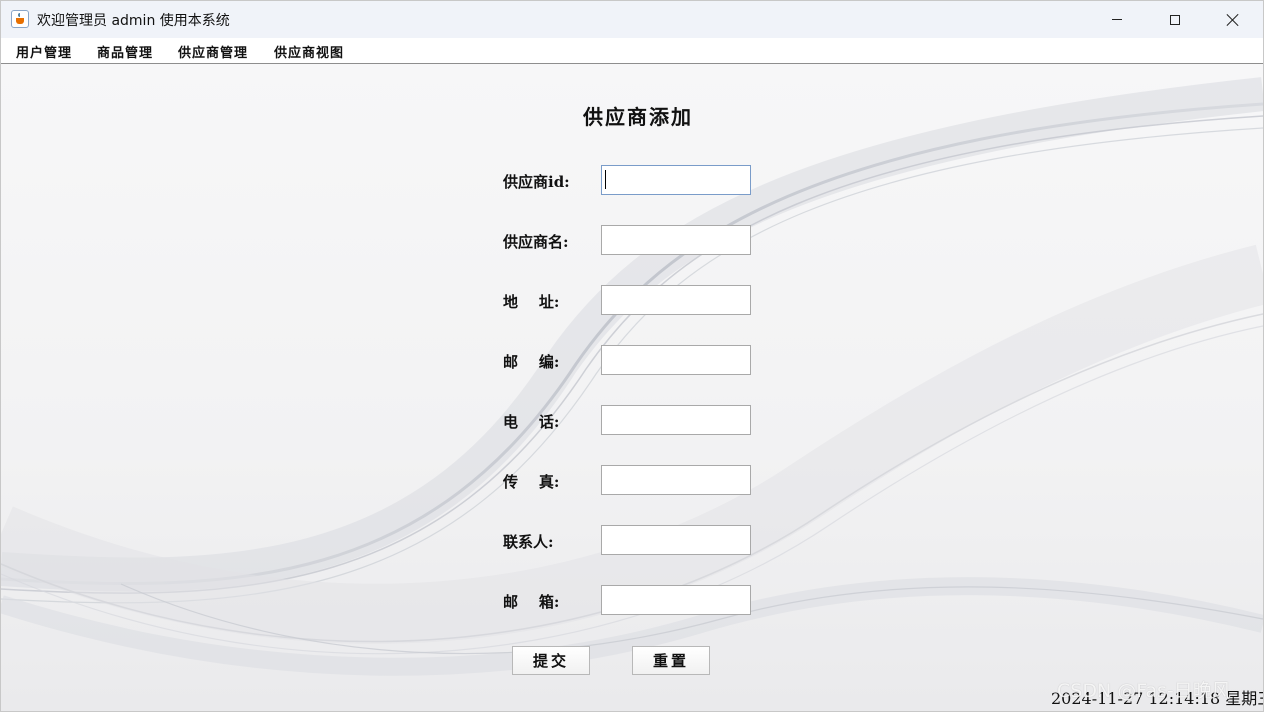 This screenshot has width=1264, height=712. What do you see at coordinates (531, 302) in the screenshot?
I see `address-label: 地 址:` at bounding box center [531, 302].